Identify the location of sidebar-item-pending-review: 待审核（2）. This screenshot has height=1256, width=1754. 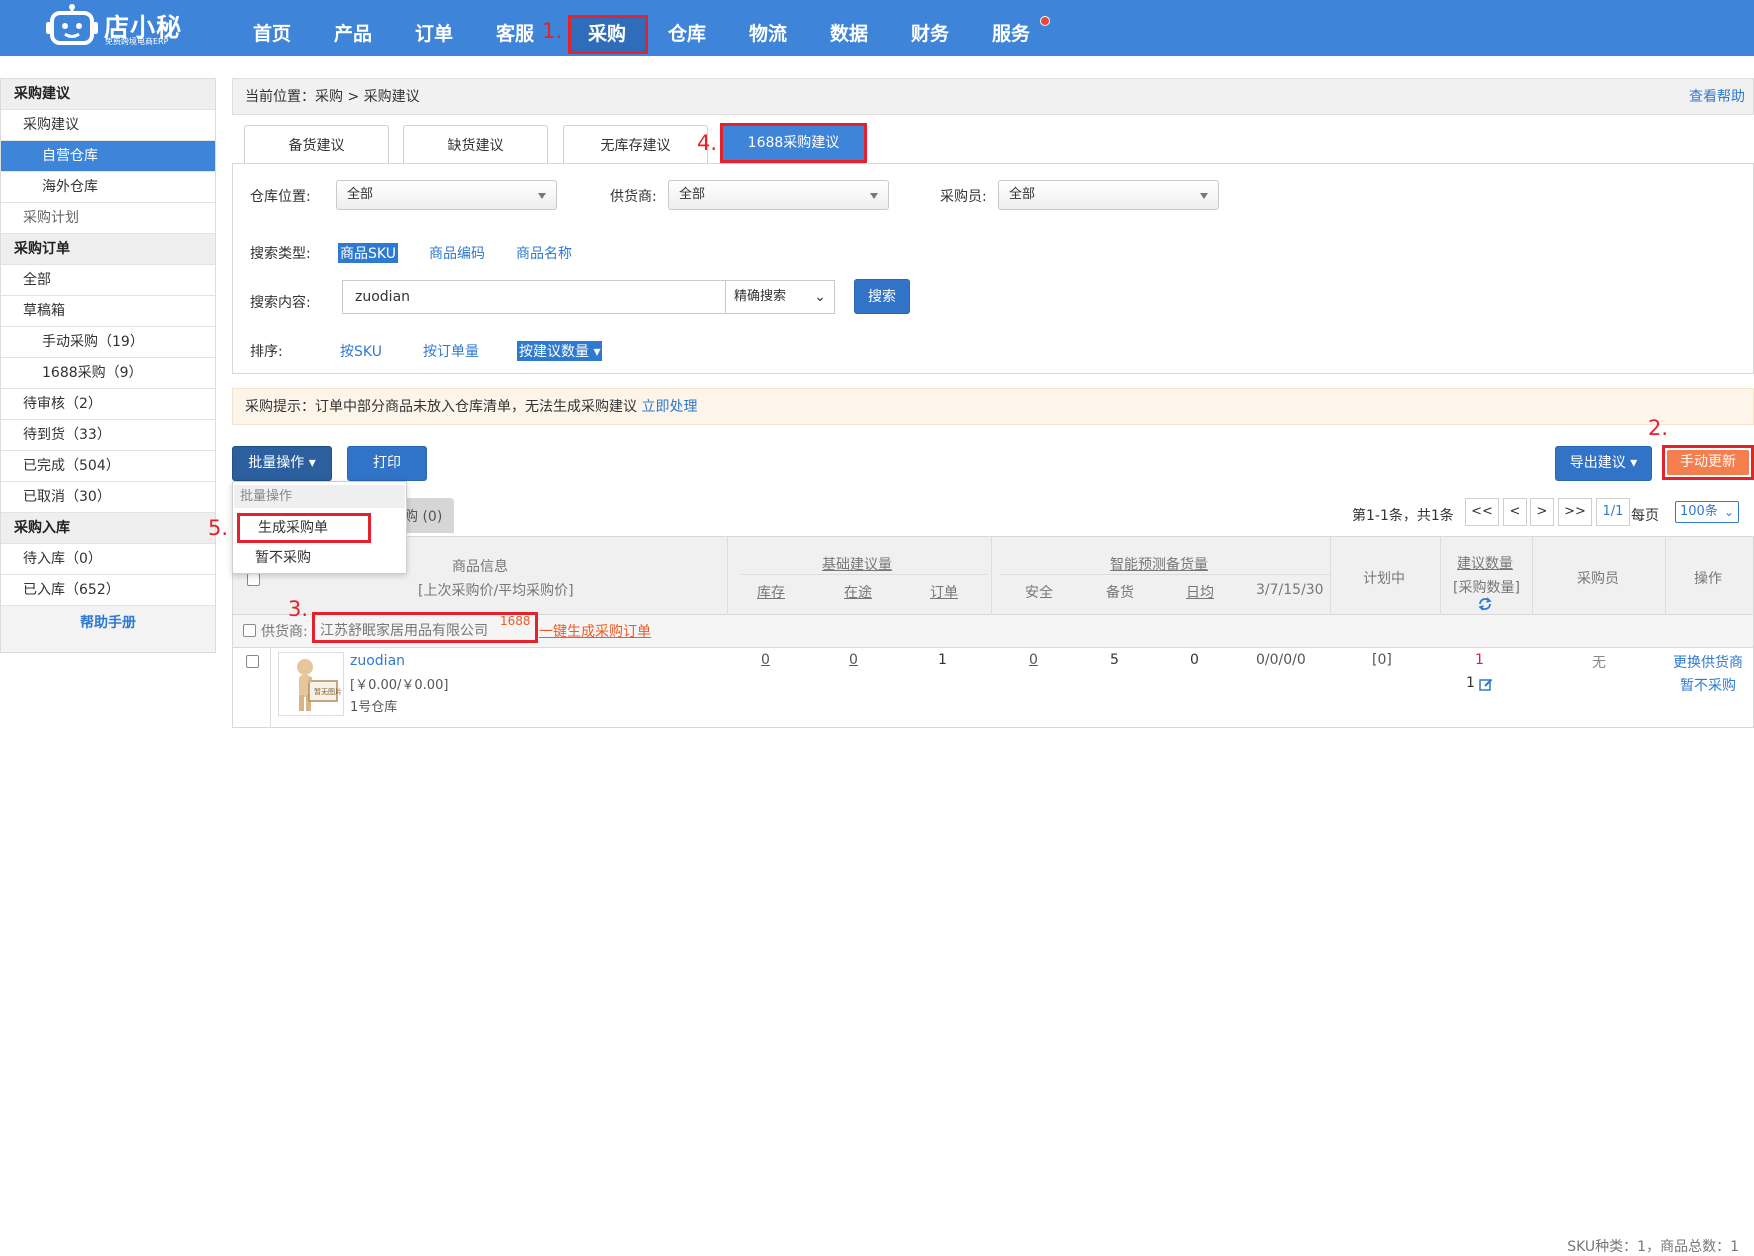
(108, 404).